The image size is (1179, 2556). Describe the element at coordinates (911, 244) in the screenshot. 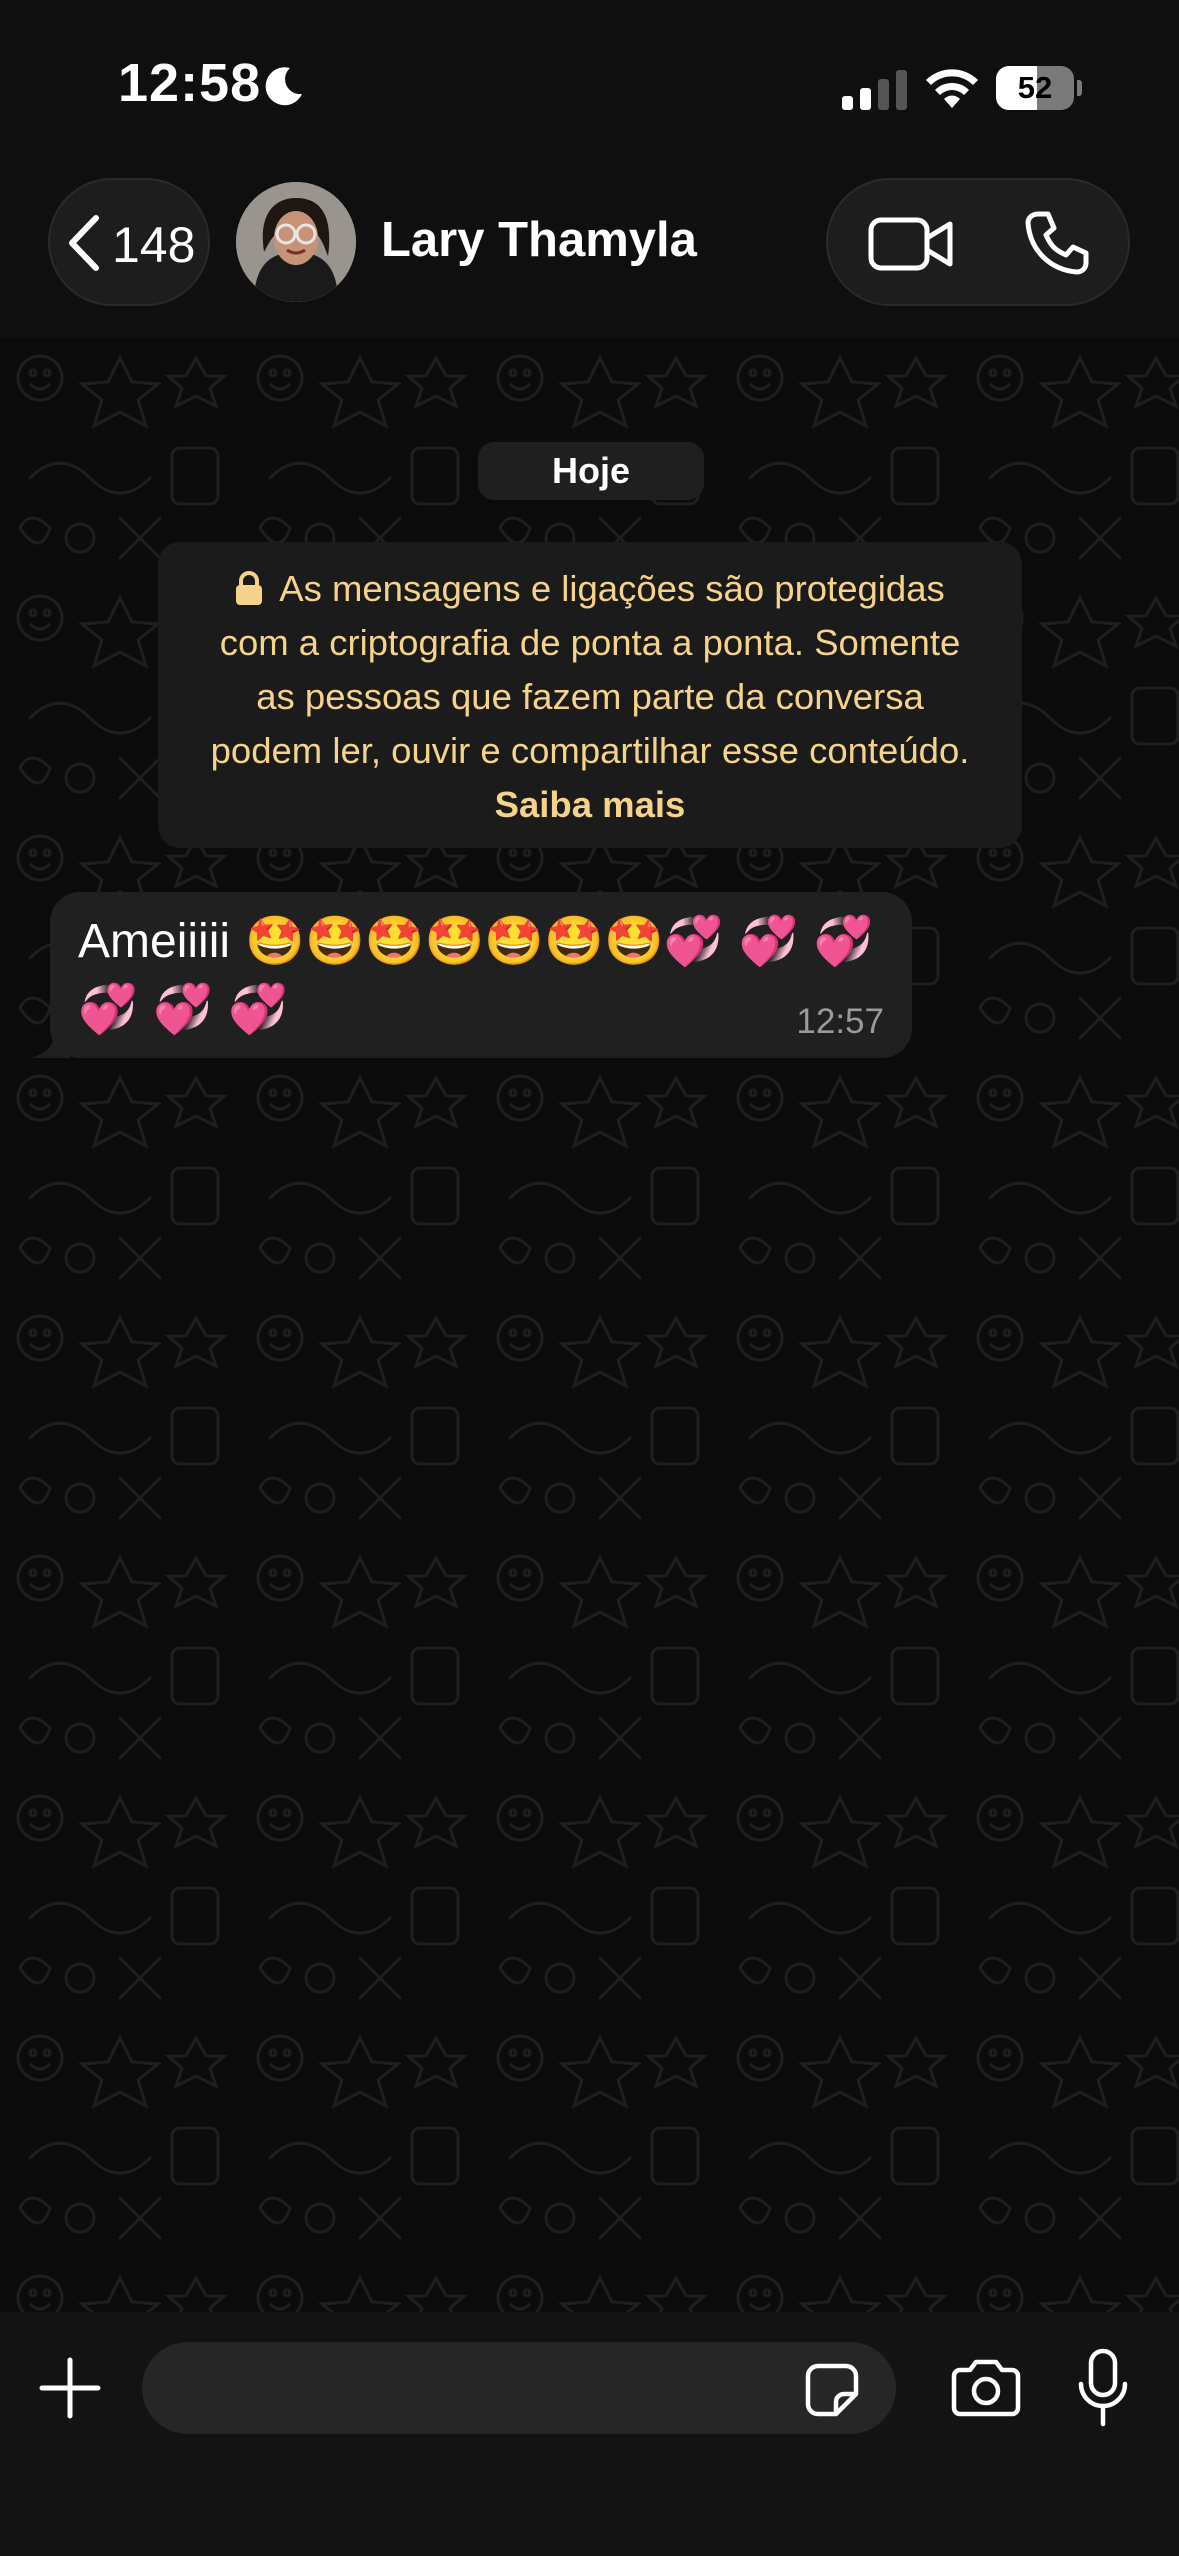

I see `video-call-icon` at that location.